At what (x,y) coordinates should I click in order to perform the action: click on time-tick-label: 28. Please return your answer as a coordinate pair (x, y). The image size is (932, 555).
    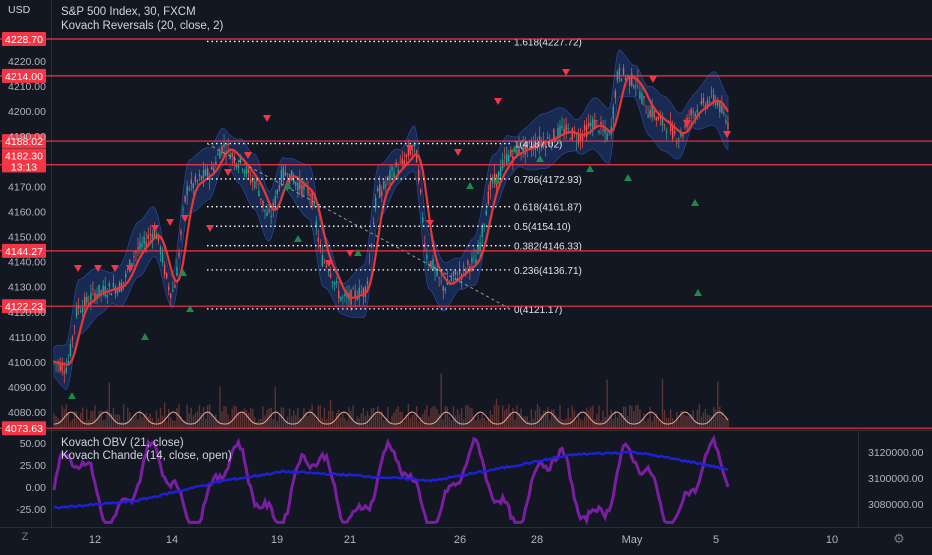
    Looking at the image, I should click on (537, 540).